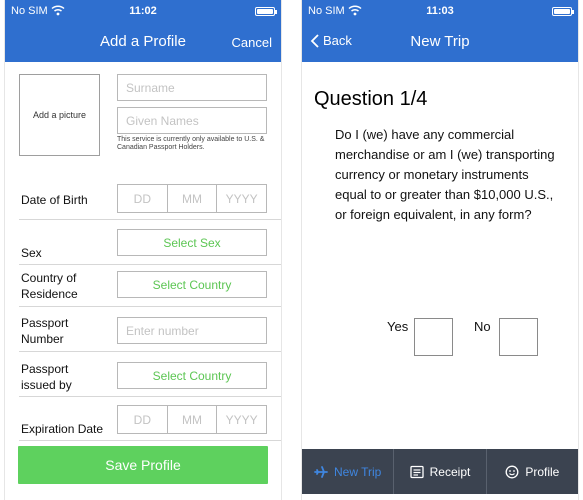 The height and width of the screenshot is (500, 583). What do you see at coordinates (192, 87) in the screenshot?
I see `surname-input: Surname` at bounding box center [192, 87].